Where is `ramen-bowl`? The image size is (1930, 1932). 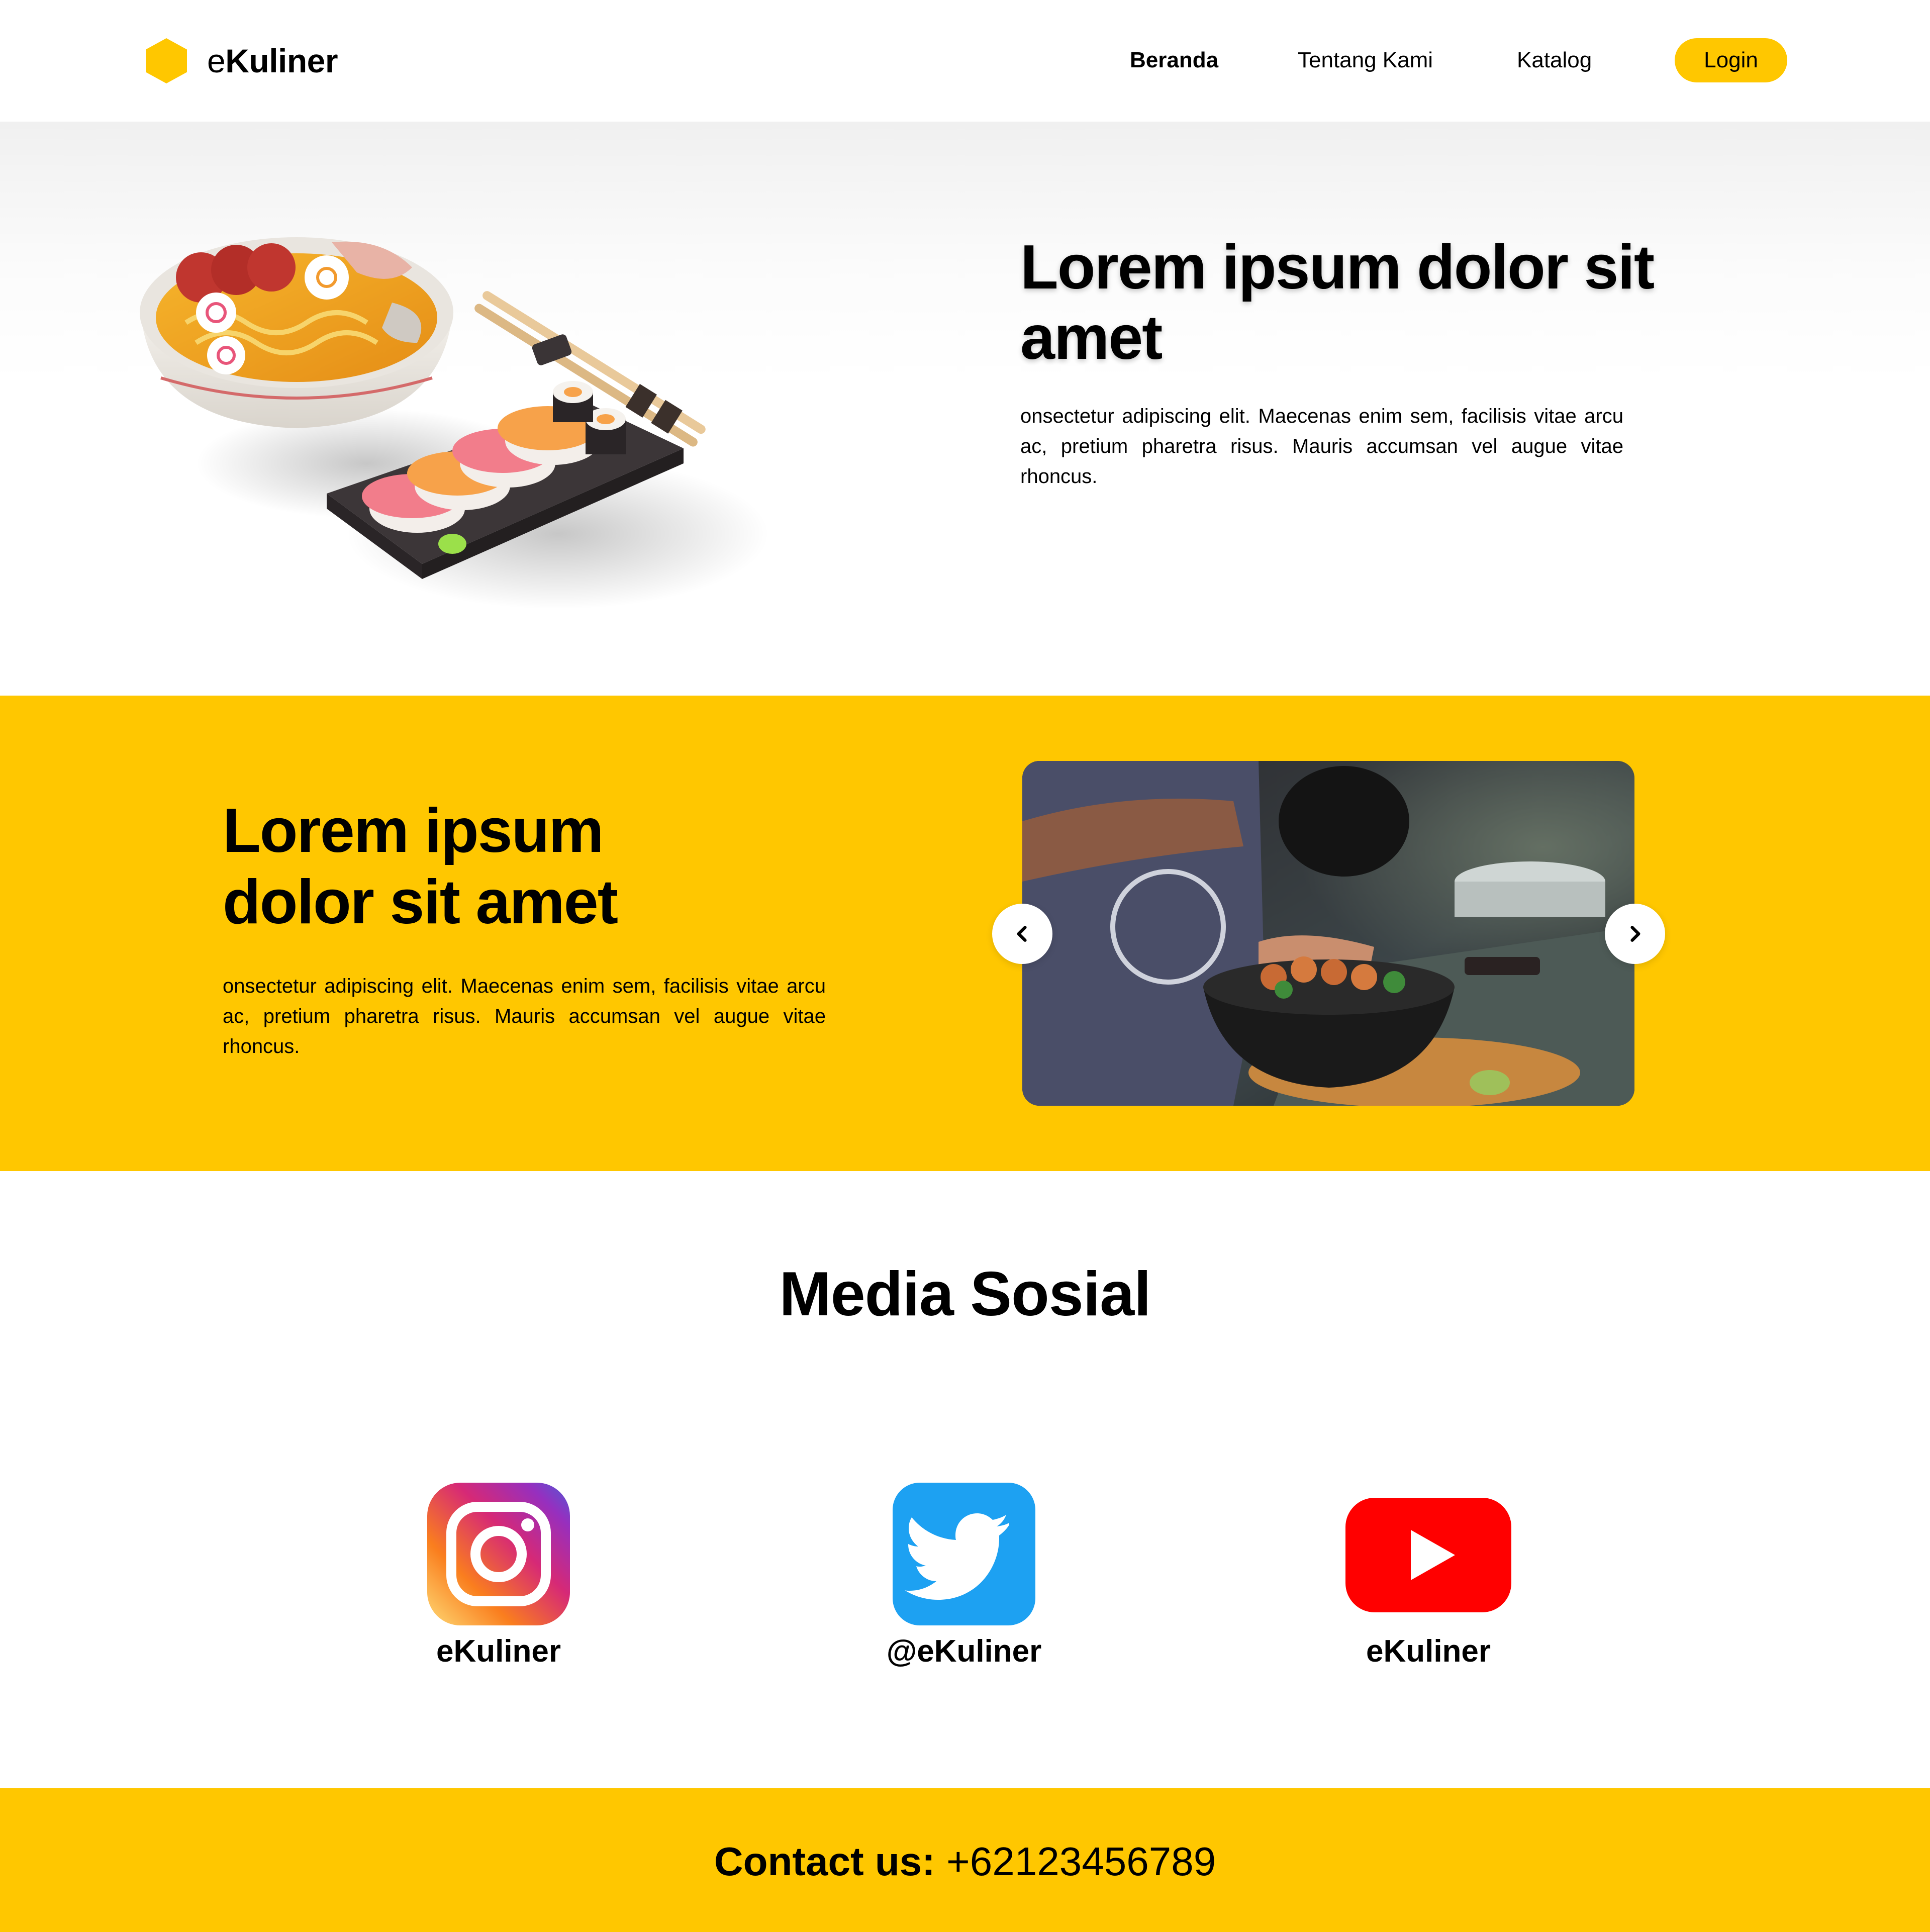
ramen-bowl is located at coordinates (296, 332).